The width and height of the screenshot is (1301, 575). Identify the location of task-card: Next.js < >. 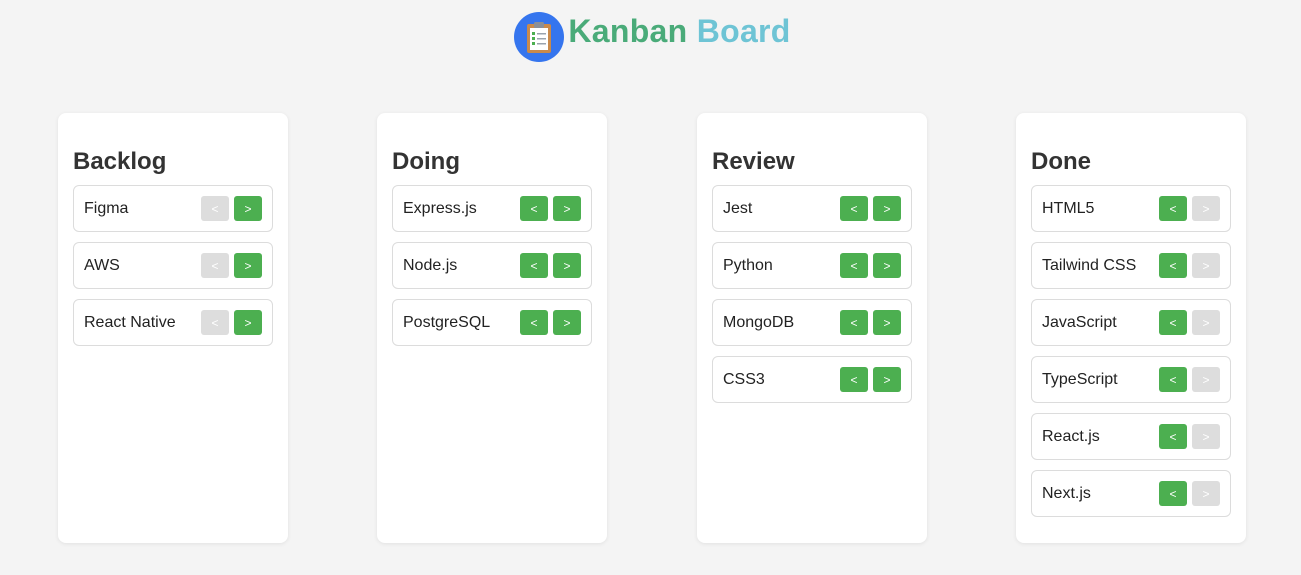
(1131, 493).